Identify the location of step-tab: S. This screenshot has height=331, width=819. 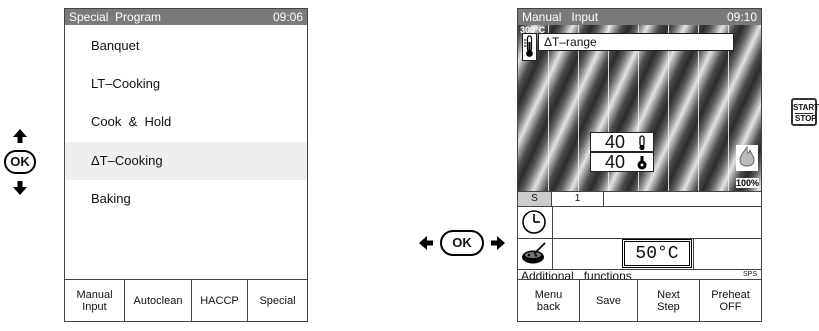
(535, 199).